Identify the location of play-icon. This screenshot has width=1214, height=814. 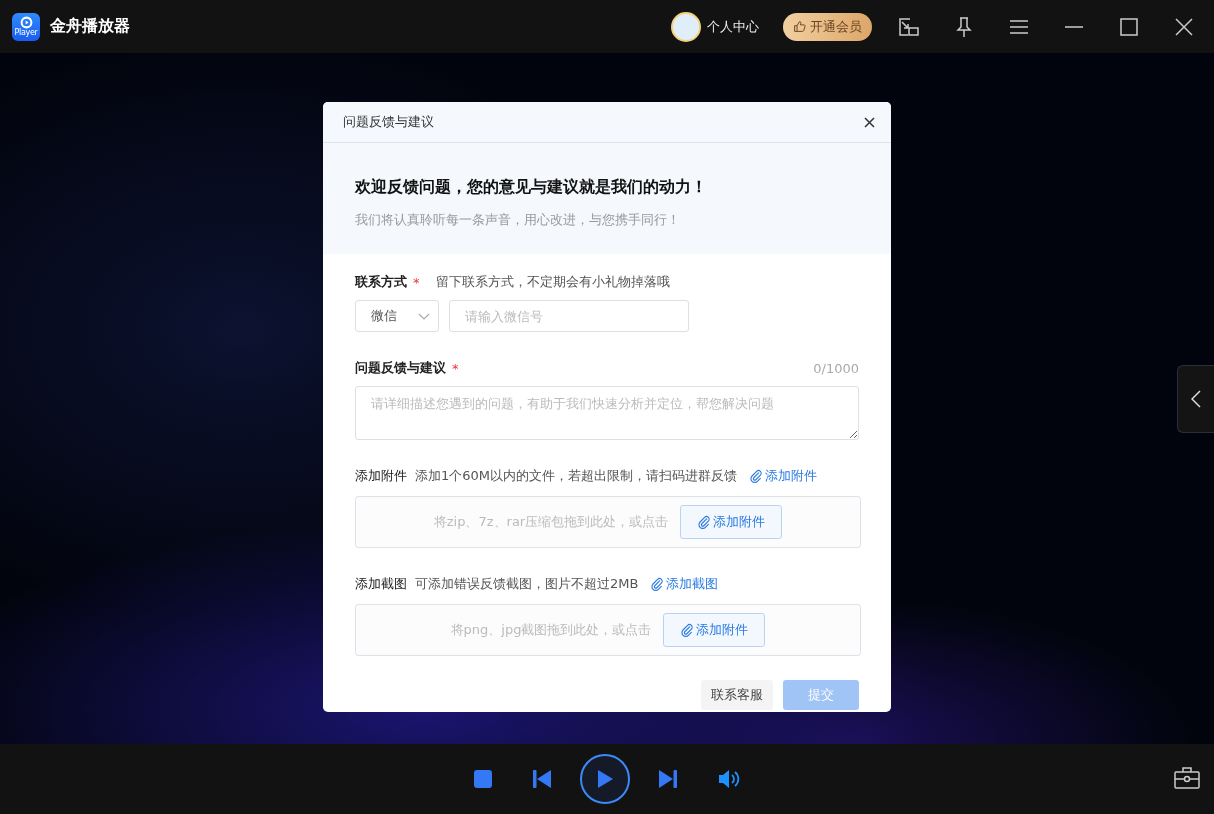
(605, 779).